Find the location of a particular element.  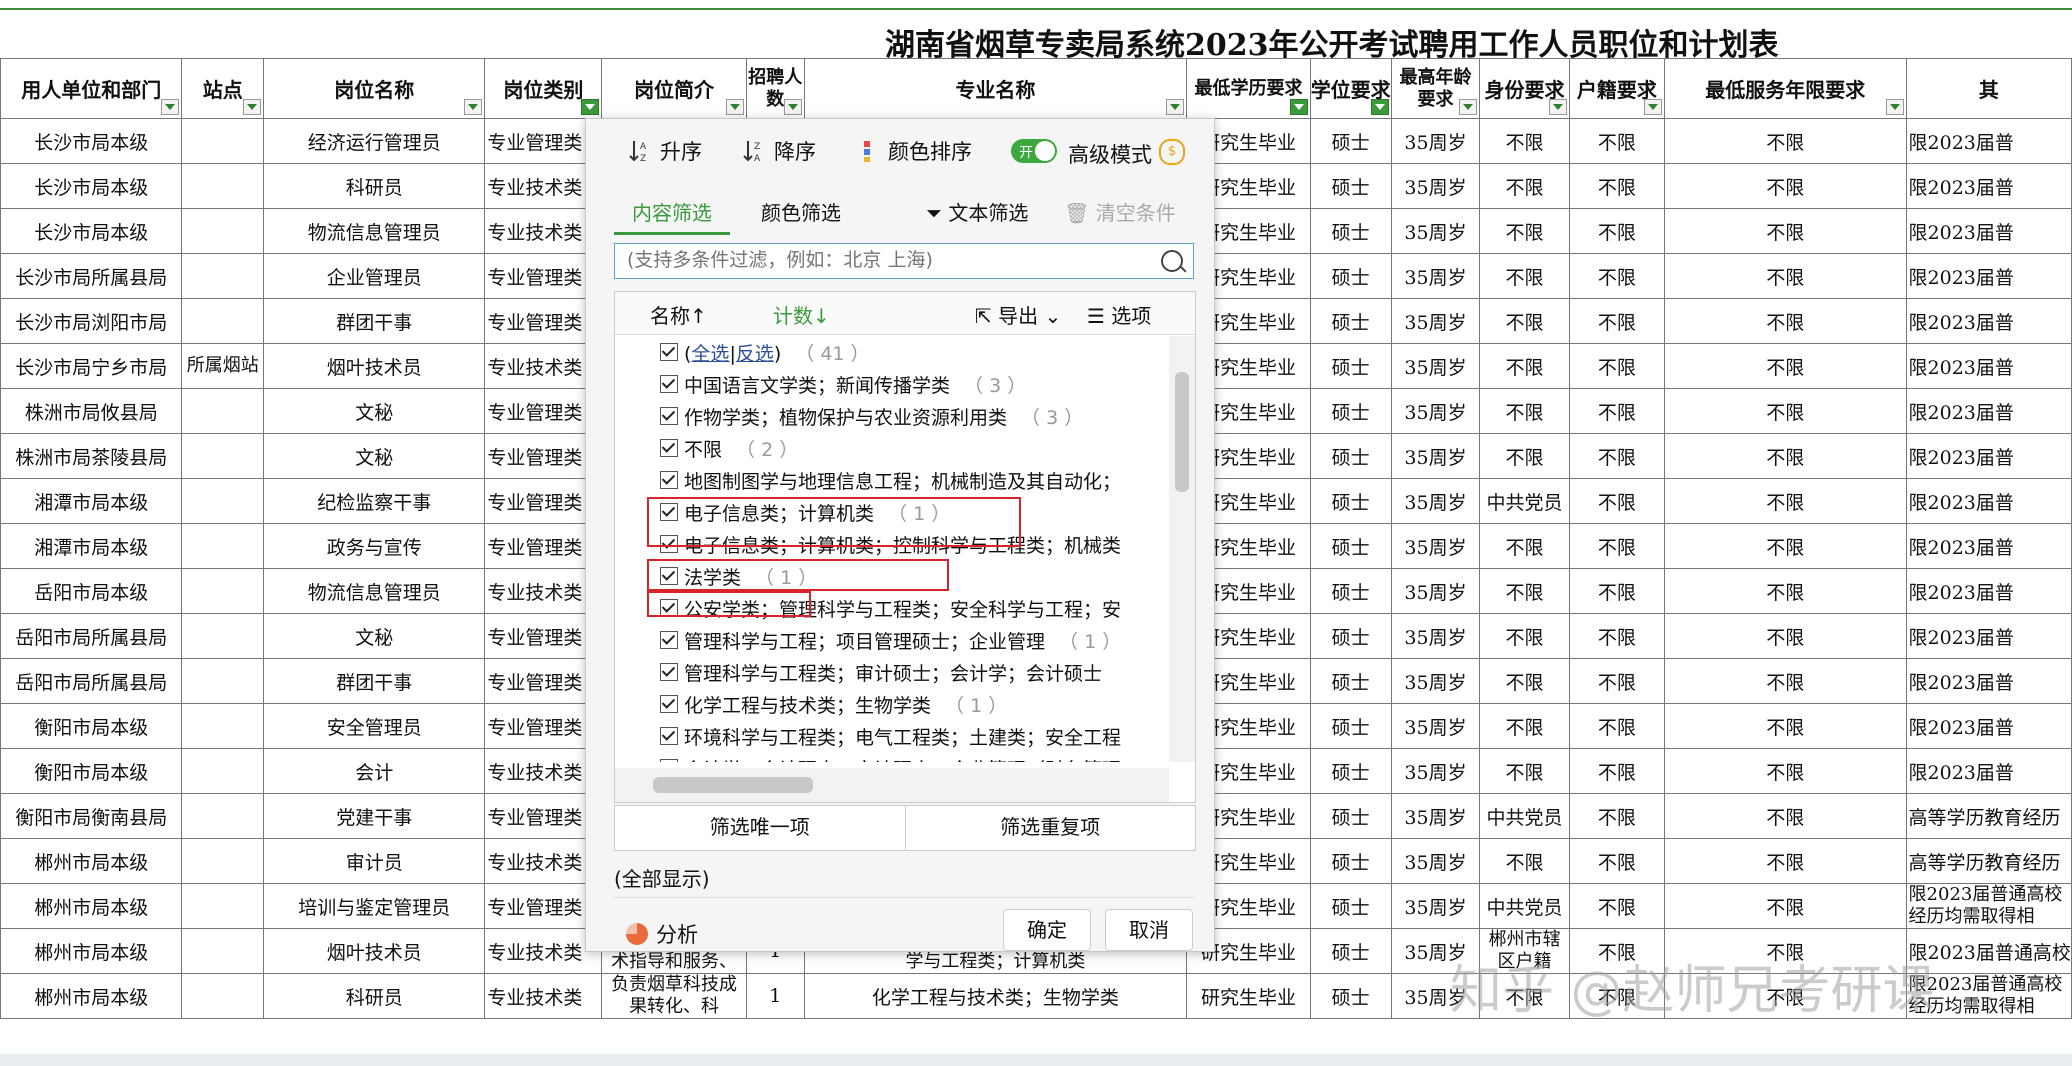

column-header: 用人单位和部门 is located at coordinates (91, 88).